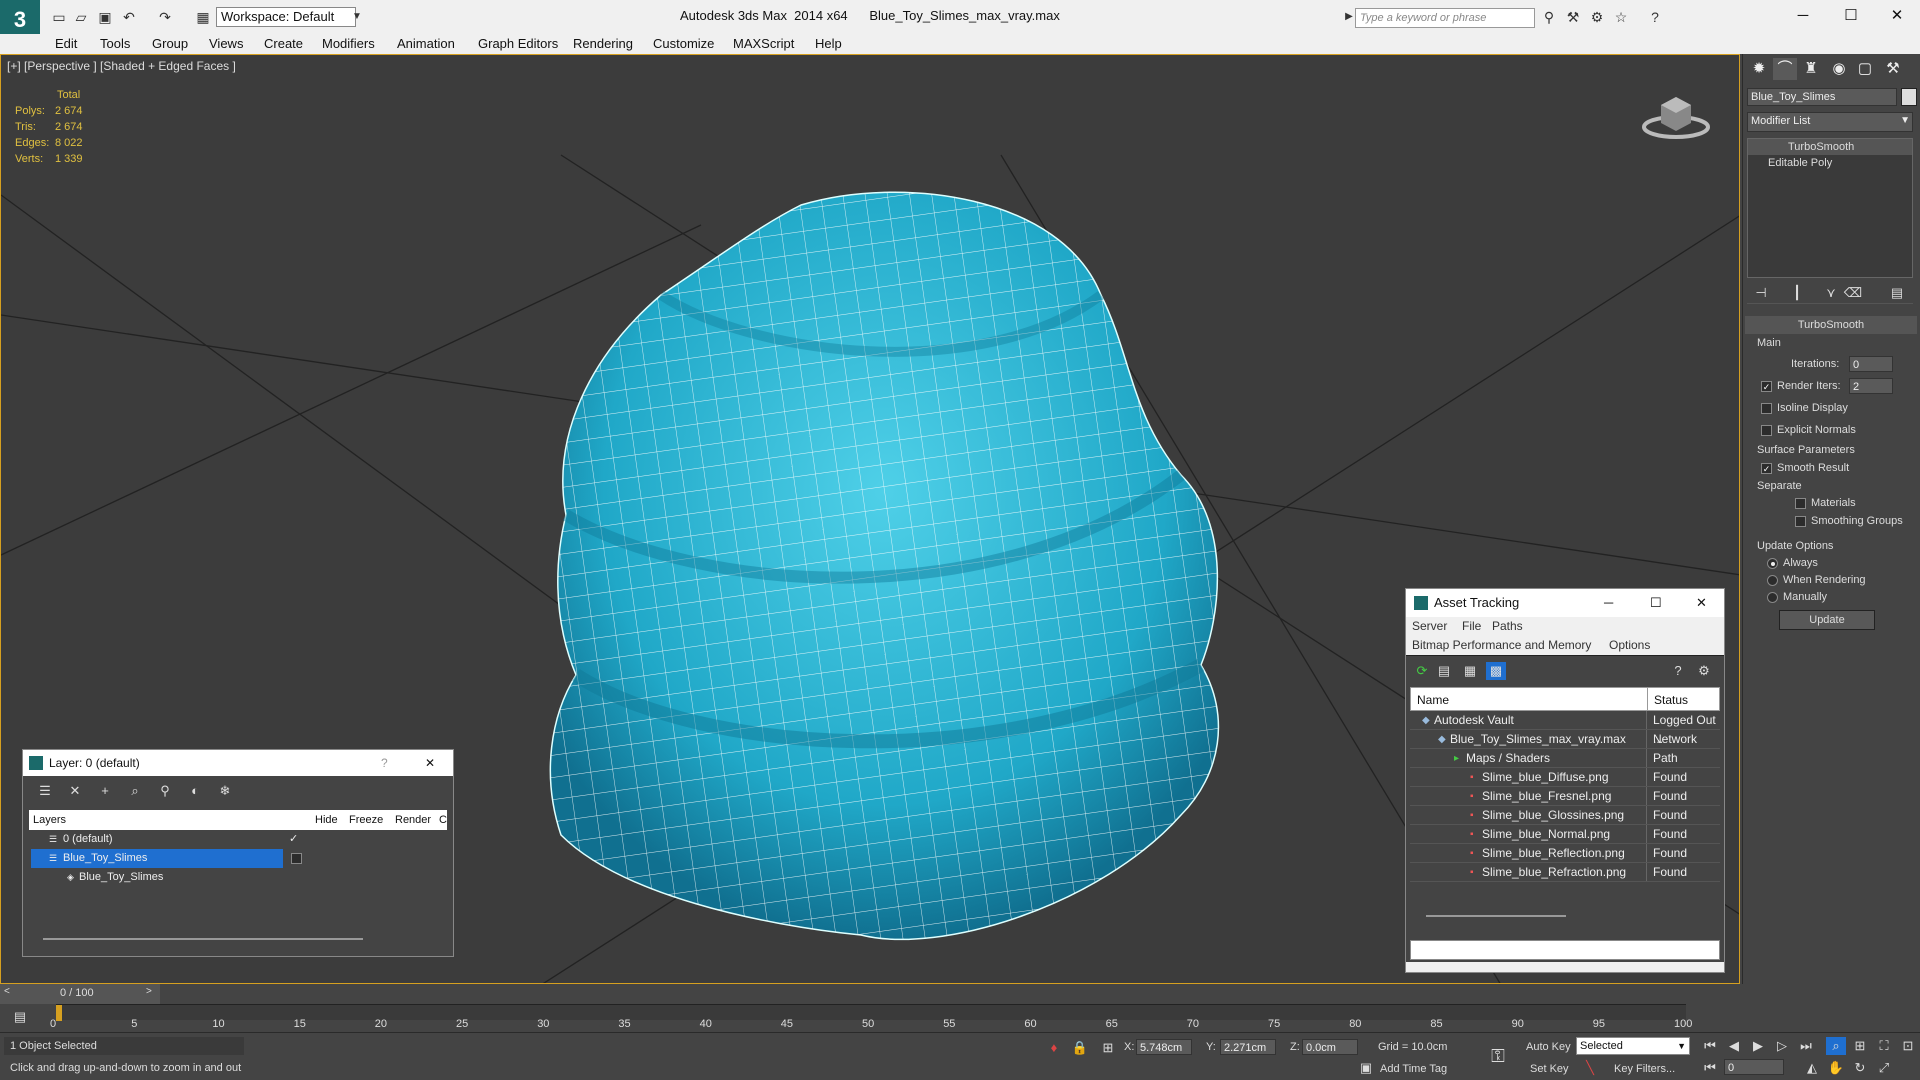 This screenshot has height=1080, width=1920. Describe the element at coordinates (1565, 758) in the screenshot. I see `asset-row: ▸ Maps / Shaders` at that location.